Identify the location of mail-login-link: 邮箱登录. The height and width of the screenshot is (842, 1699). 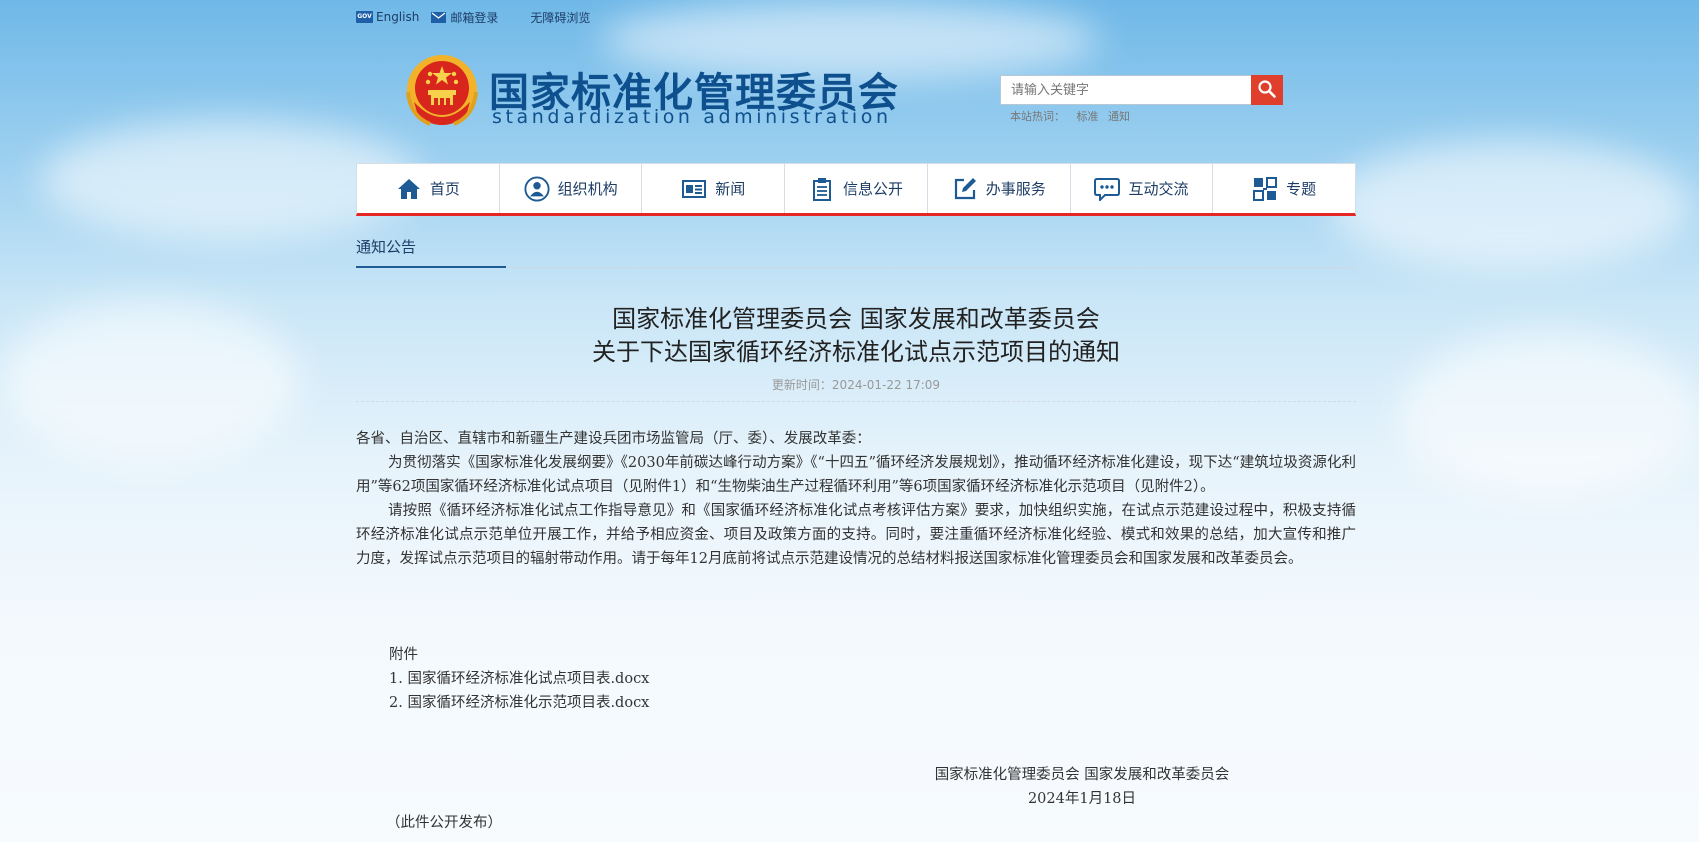
(464, 17).